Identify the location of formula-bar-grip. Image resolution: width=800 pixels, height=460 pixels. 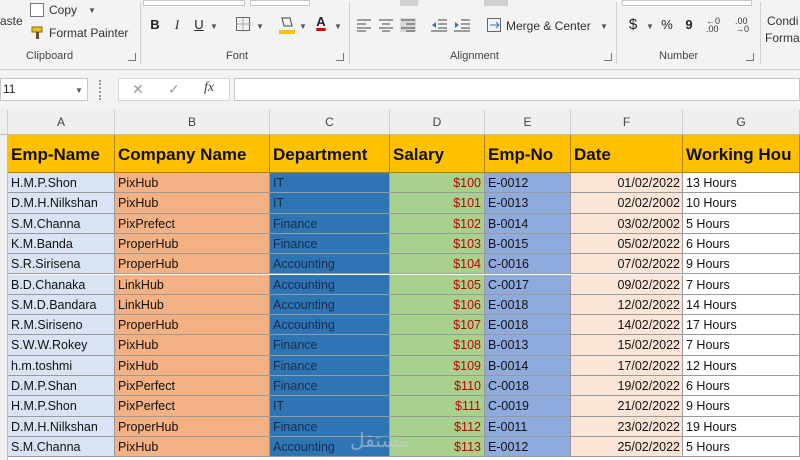
(101, 90).